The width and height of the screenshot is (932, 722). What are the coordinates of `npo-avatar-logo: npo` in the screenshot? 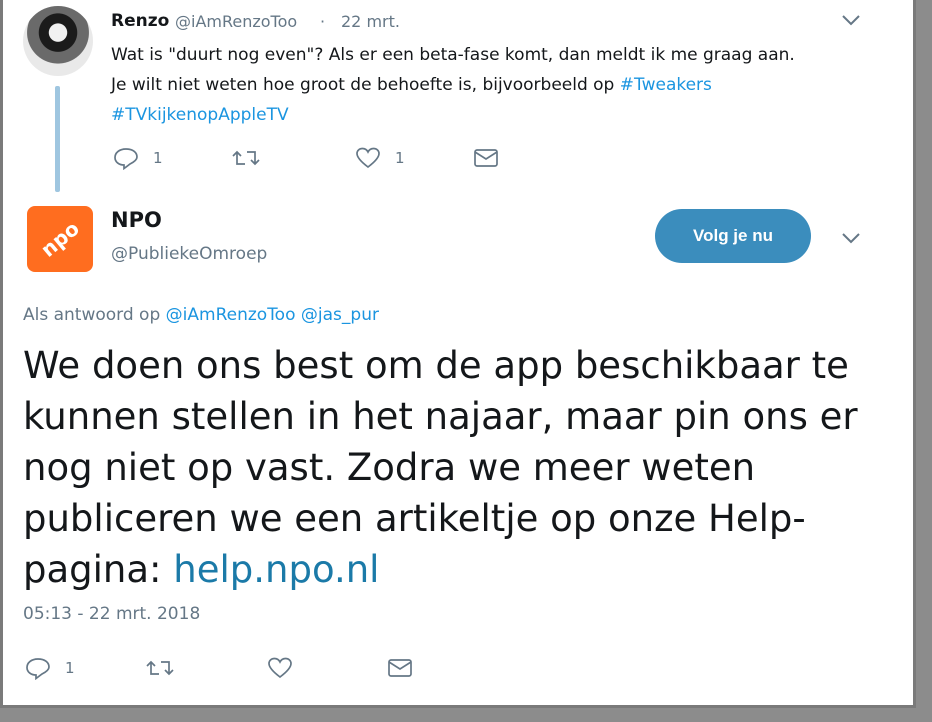 It's located at (60, 239).